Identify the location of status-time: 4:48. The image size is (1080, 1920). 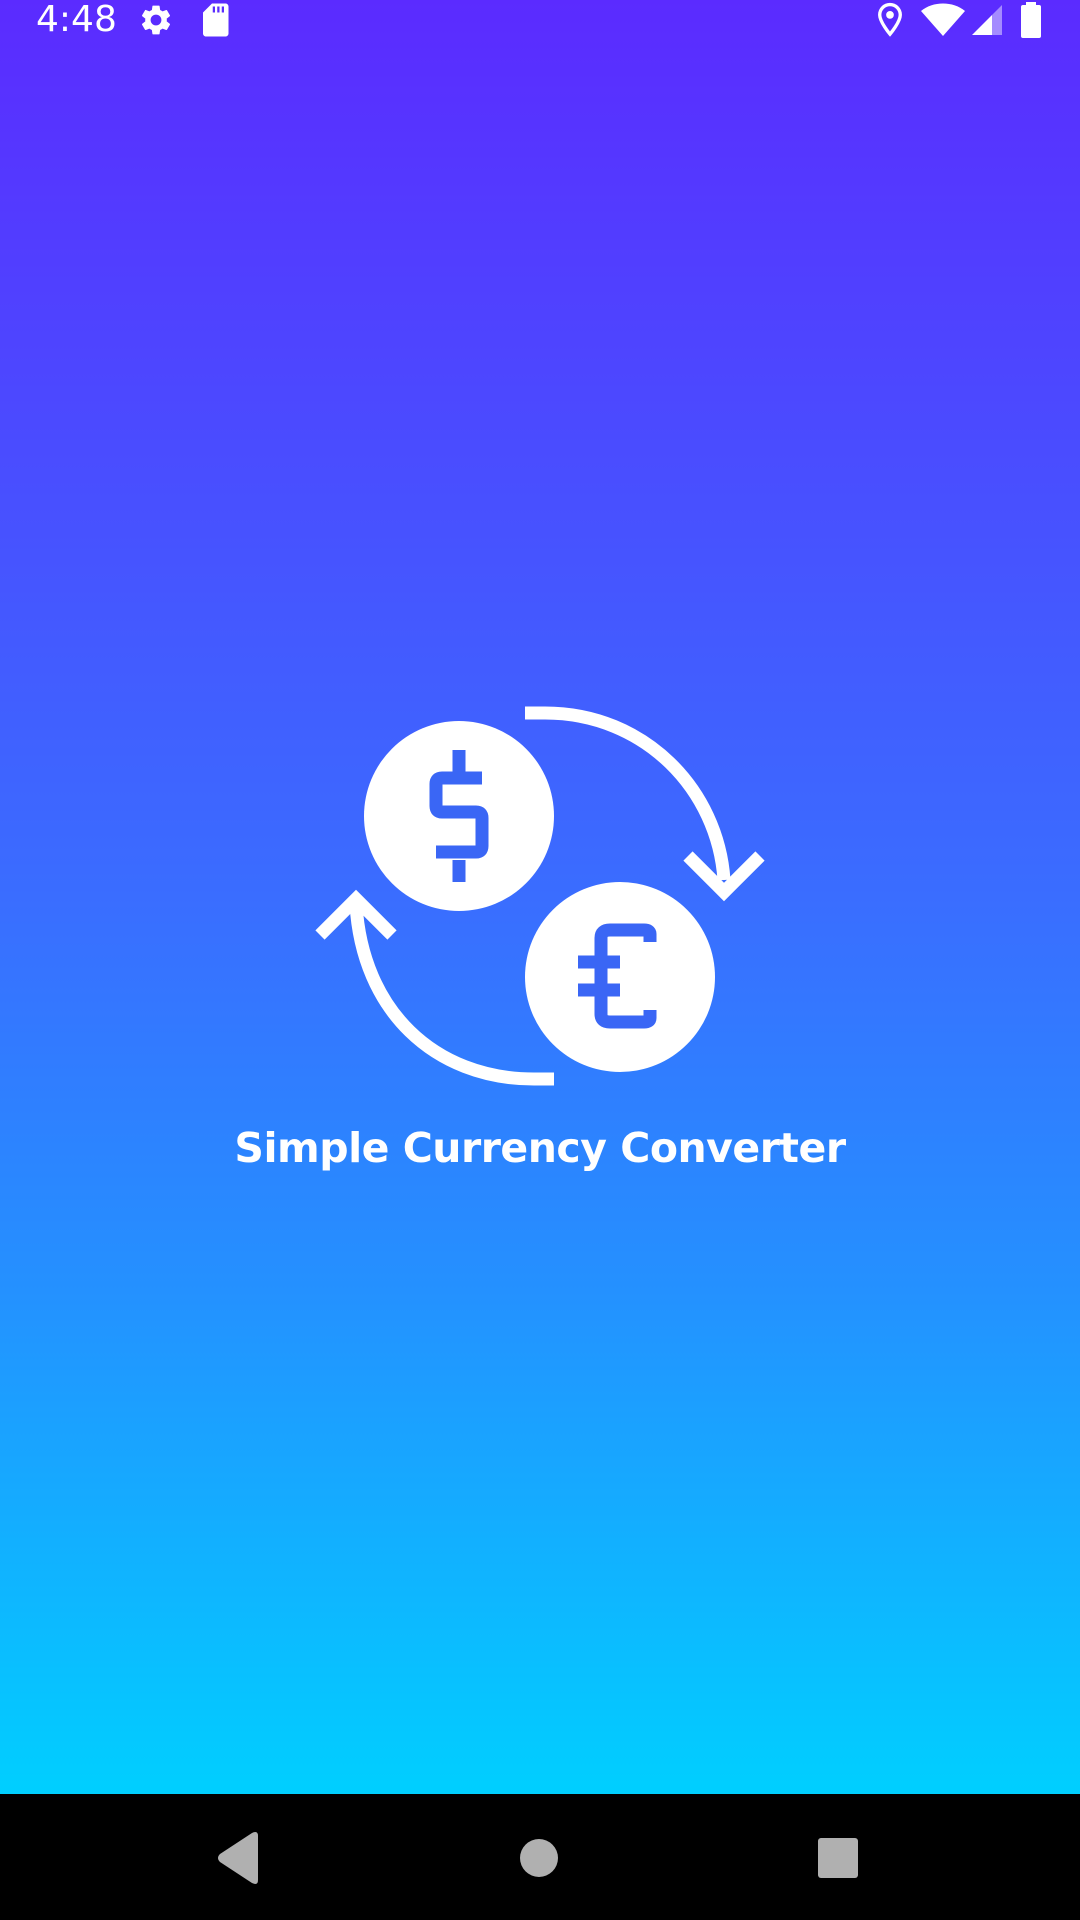
(76, 20).